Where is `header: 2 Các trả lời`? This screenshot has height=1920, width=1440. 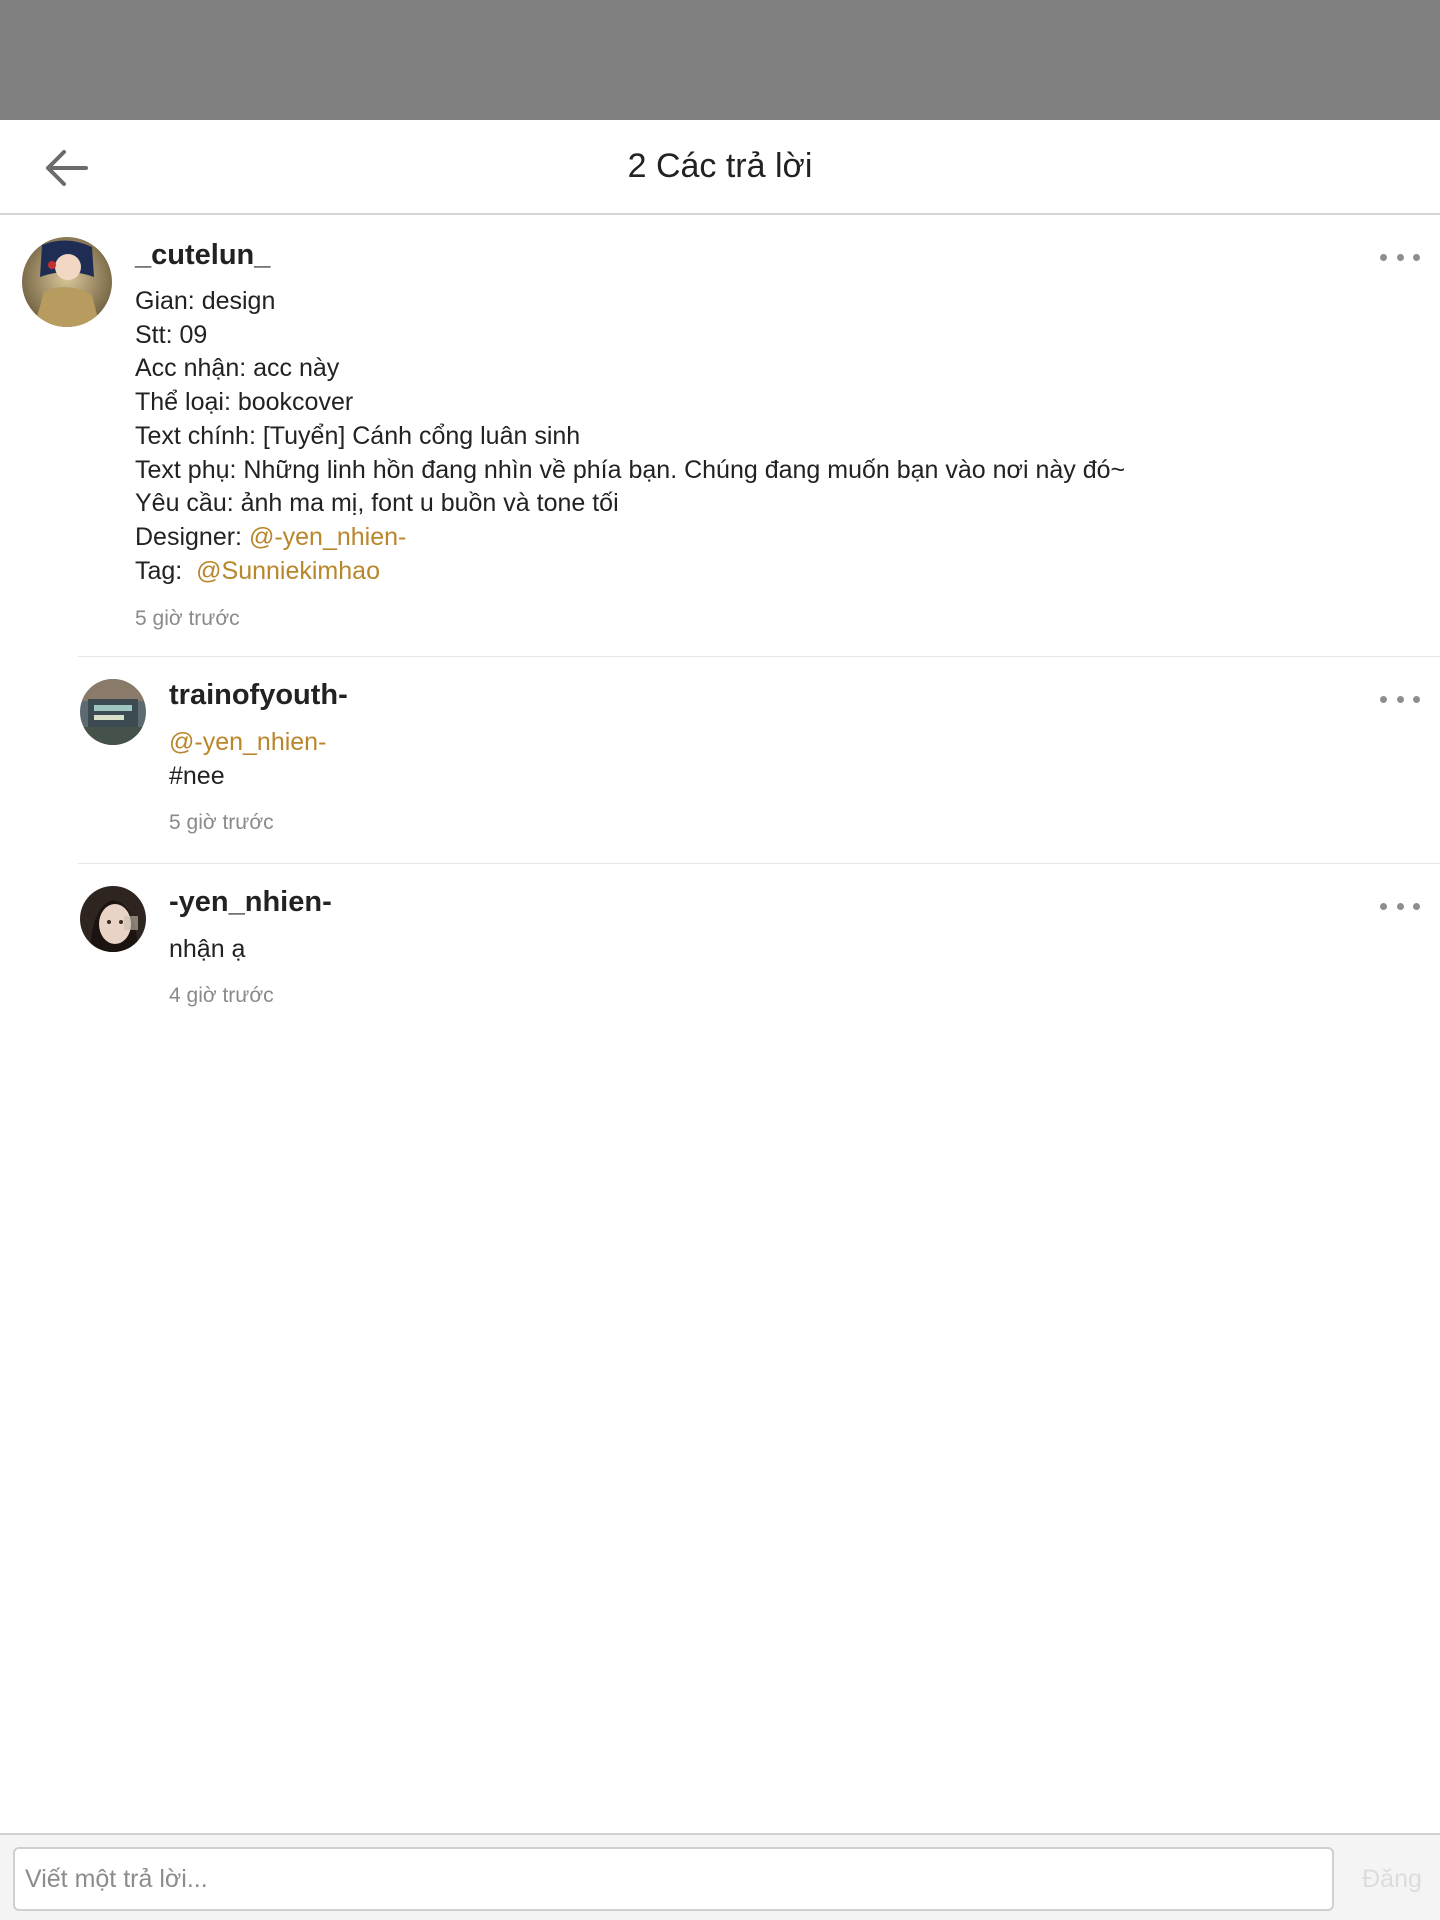
header: 2 Các trả lời is located at coordinates (720, 167).